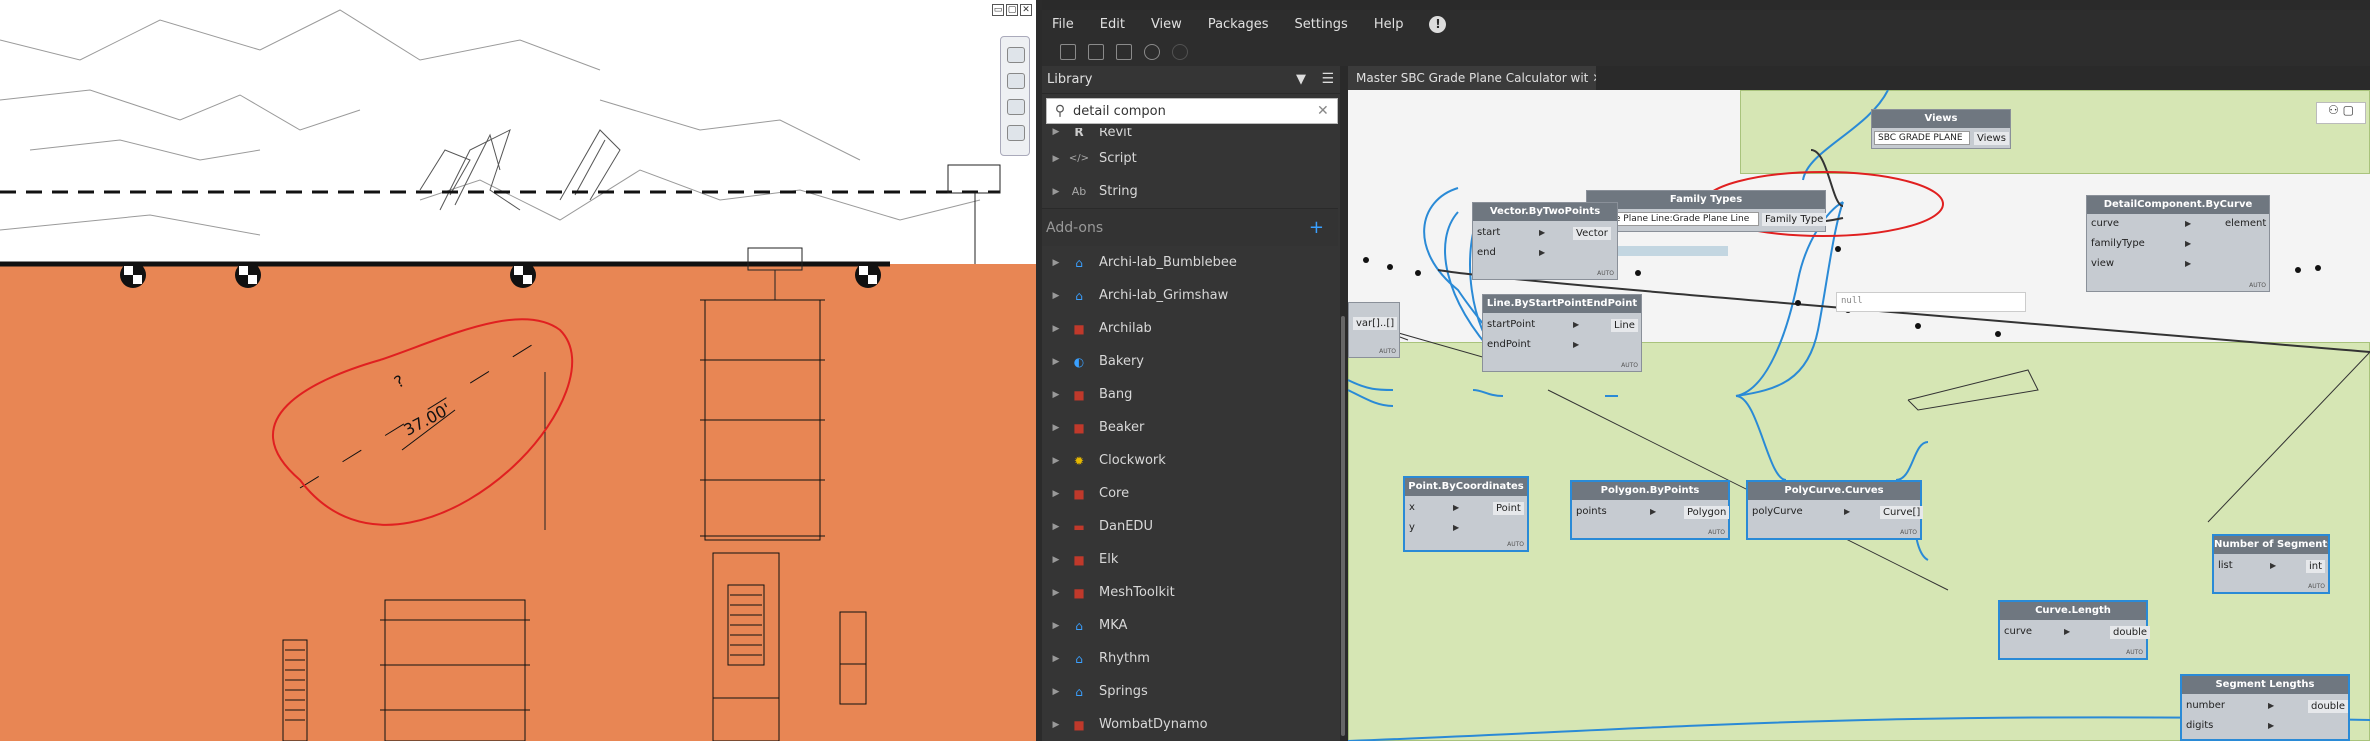 The width and height of the screenshot is (2370, 741). I want to click on revit-window-controls: ▭ ▢ ✕, so click(1012, 10).